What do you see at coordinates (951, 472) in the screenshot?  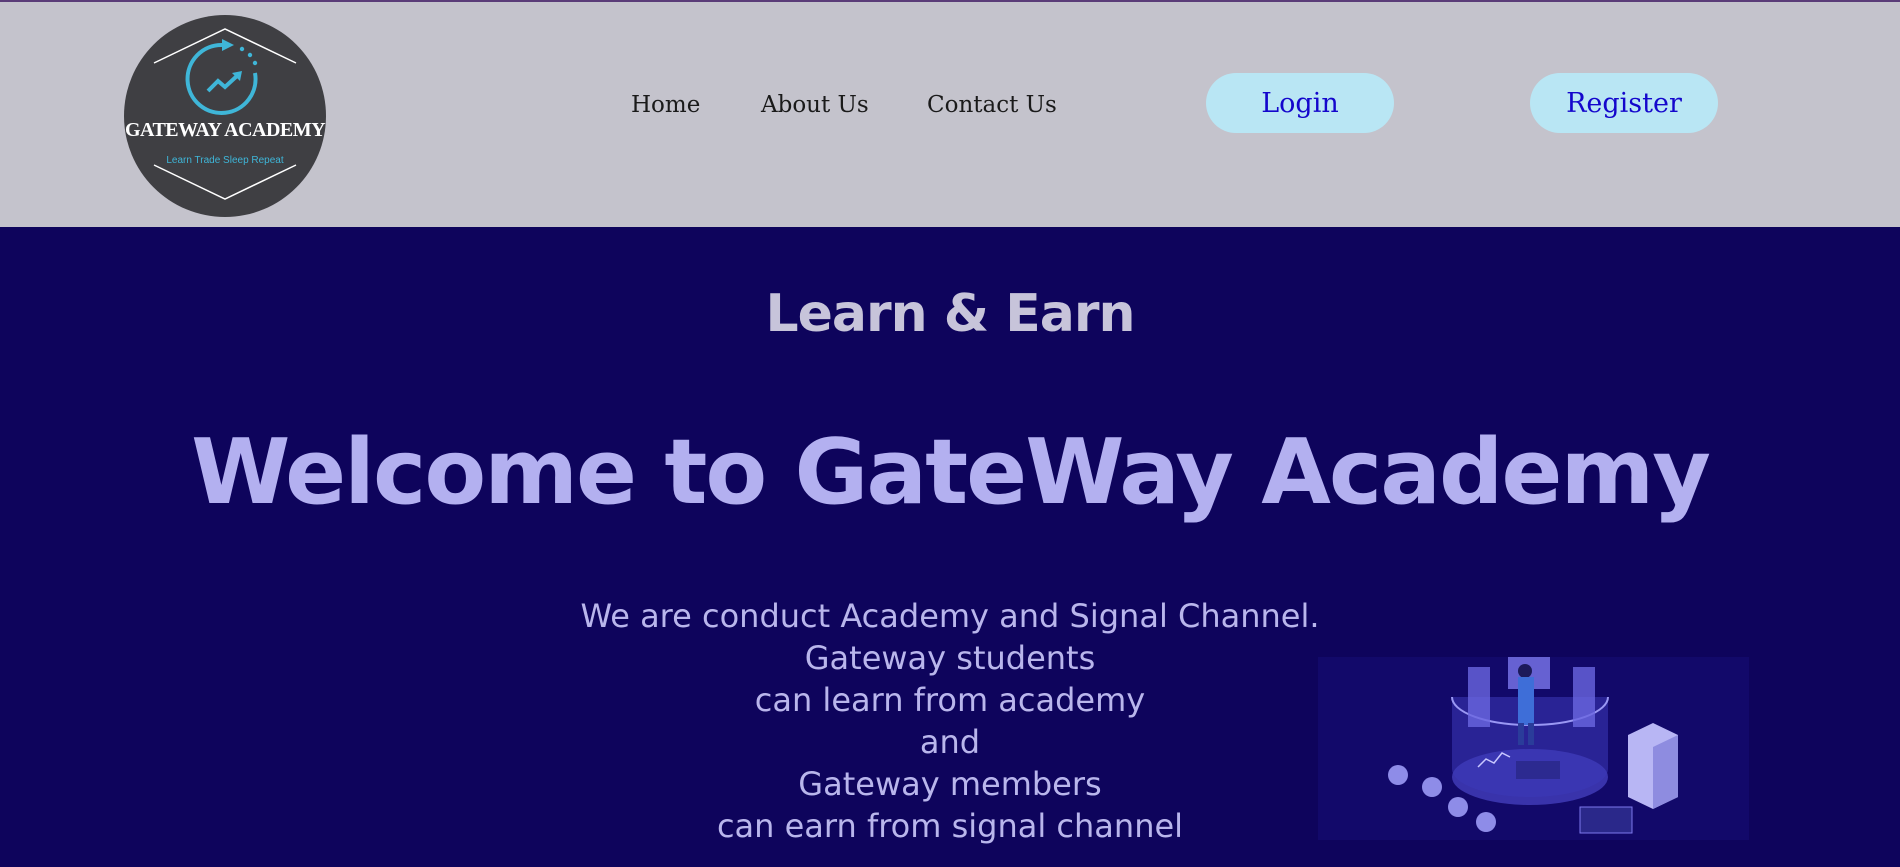 I see `hero-title: Welcome to GateWay Academy` at bounding box center [951, 472].